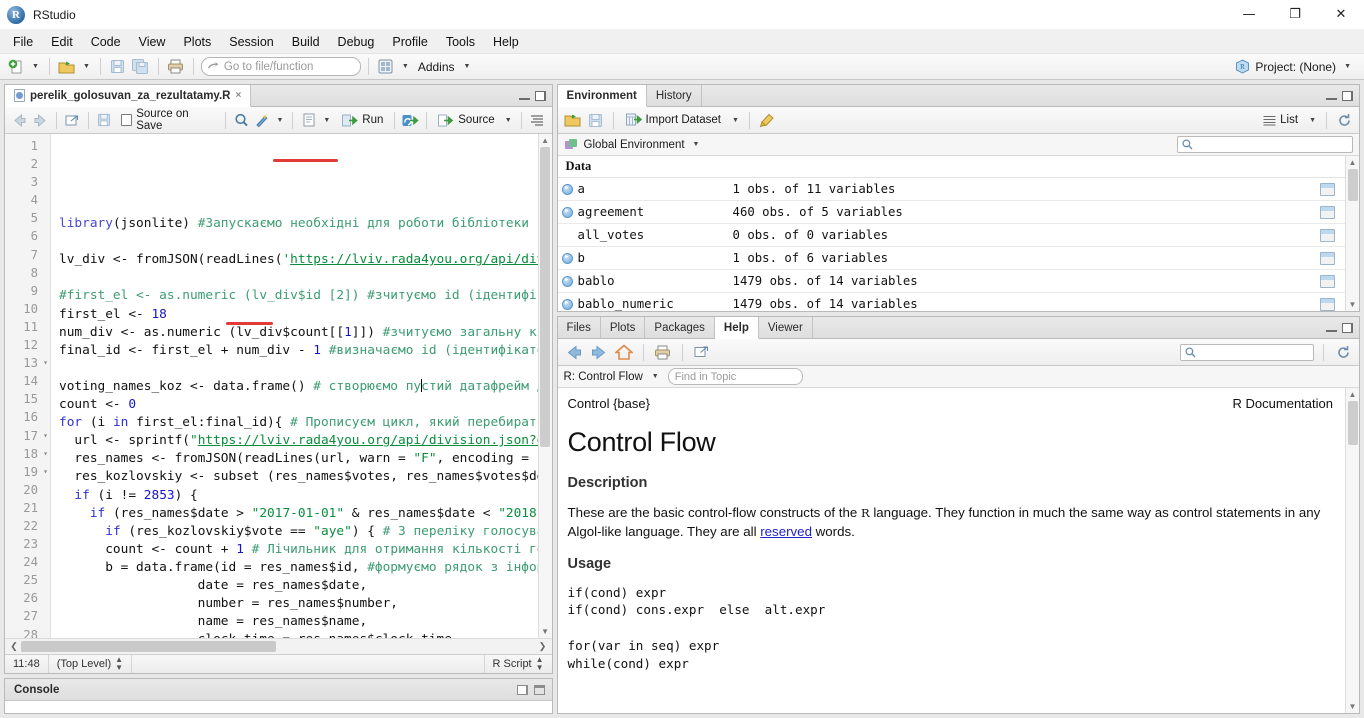 The width and height of the screenshot is (1364, 718). I want to click on home-icon, so click(624, 352).